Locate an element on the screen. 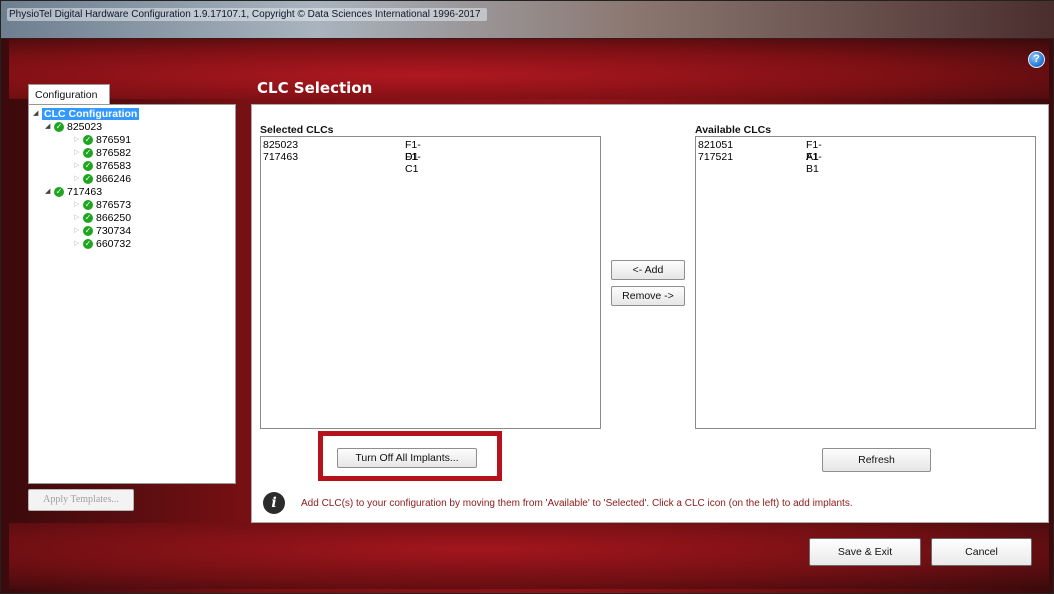 The width and height of the screenshot is (1054, 594). available-clcs-label: Available CLCs is located at coordinates (733, 130).